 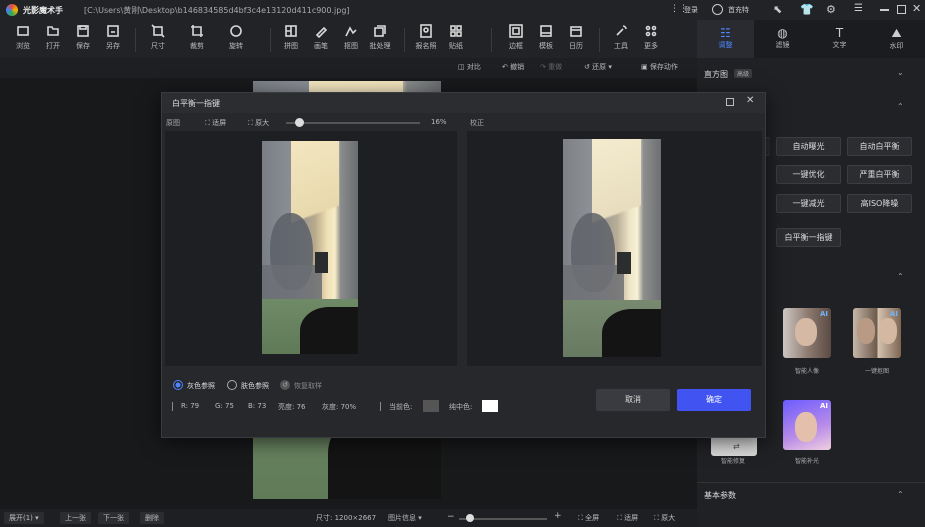 What do you see at coordinates (152, 518) in the screenshot?
I see `delete-button: 删除` at bounding box center [152, 518].